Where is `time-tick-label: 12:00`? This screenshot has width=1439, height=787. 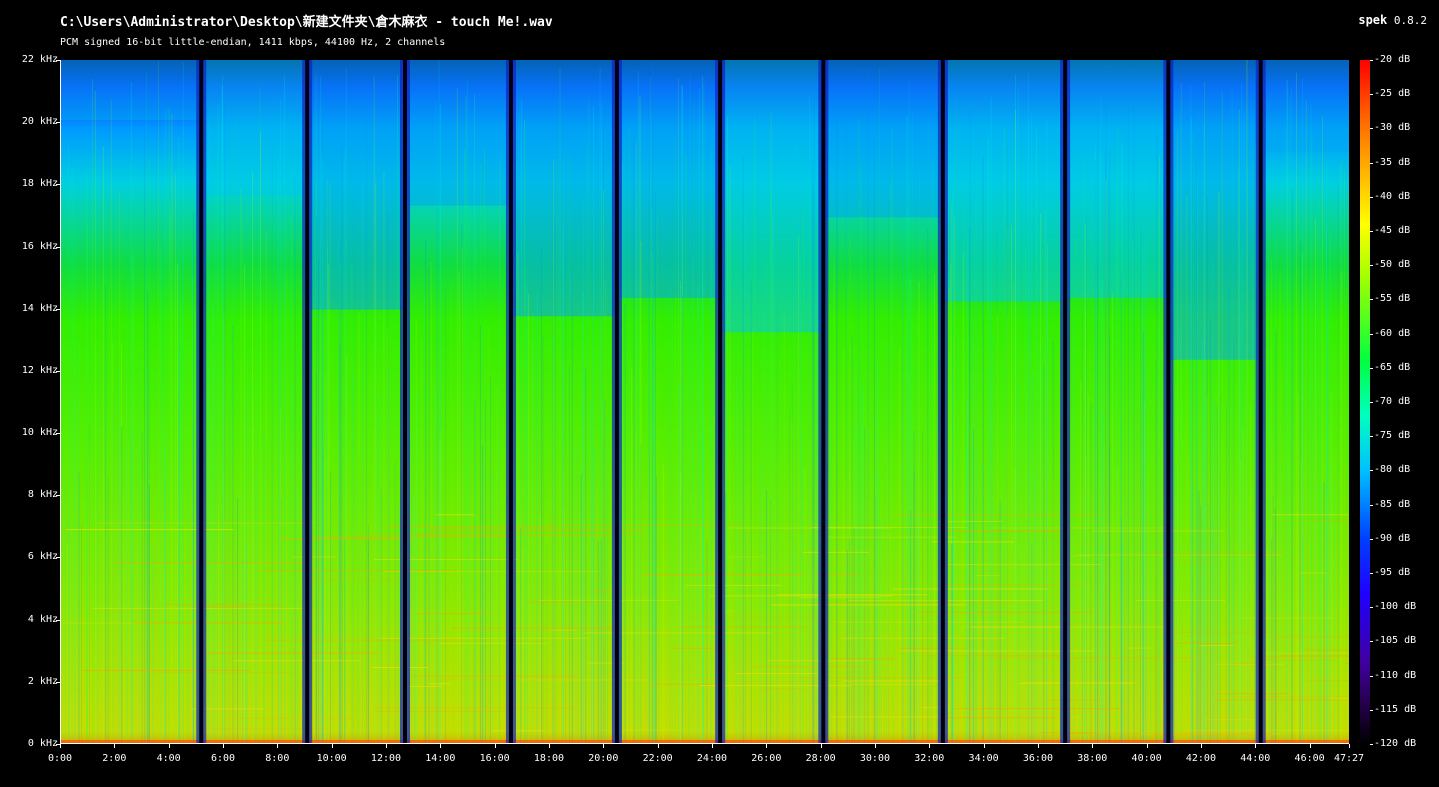
time-tick-label: 12:00 is located at coordinates (386, 758).